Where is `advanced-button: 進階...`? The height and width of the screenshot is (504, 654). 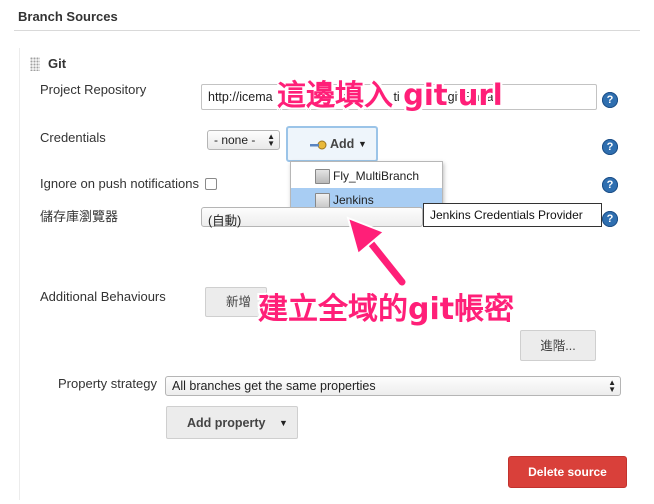
advanced-button: 進階... is located at coordinates (558, 345).